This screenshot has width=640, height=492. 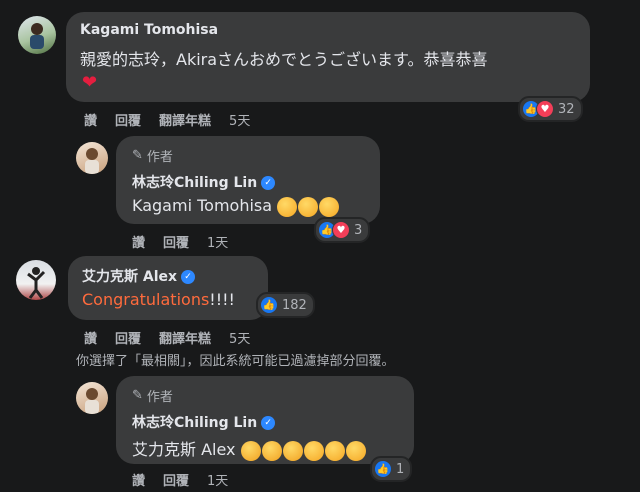 I want to click on reaction-summary: 👍 ♥ 32, so click(x=550, y=109).